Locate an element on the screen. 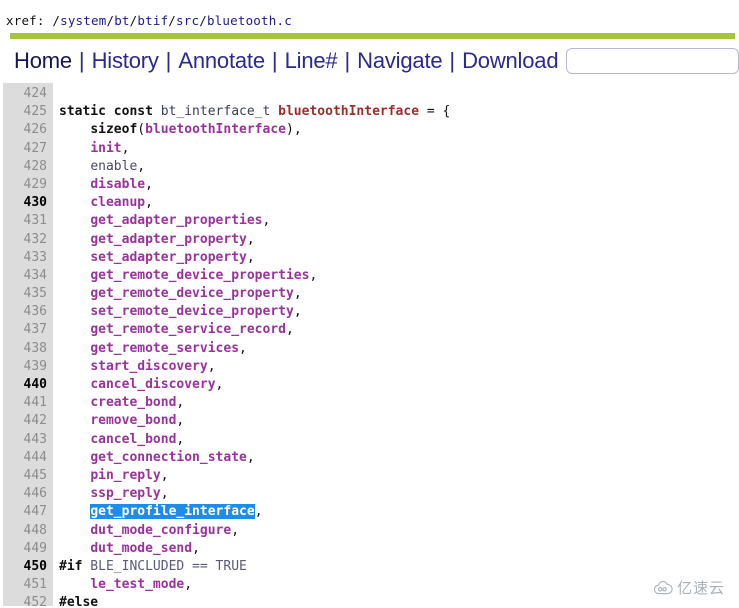 This screenshot has width=739, height=608. line-number-442: 442 is located at coordinates (28, 421).